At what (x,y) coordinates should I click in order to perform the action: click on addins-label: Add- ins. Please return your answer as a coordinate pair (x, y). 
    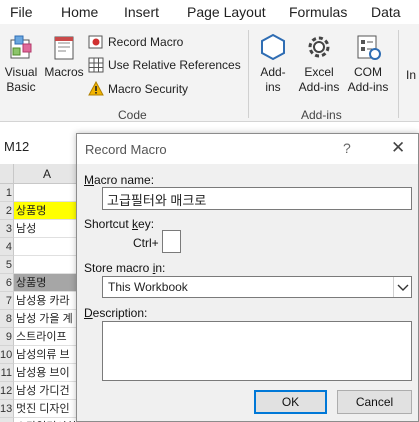
    Looking at the image, I should click on (273, 79).